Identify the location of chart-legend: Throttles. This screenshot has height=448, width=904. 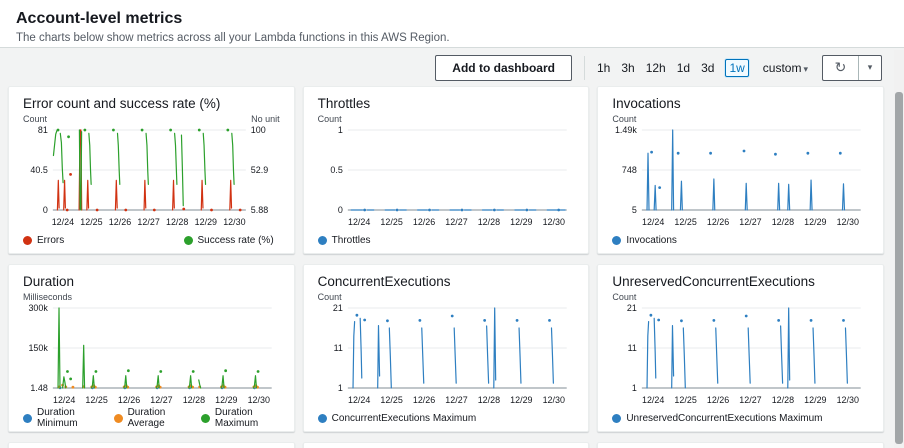
(446, 240).